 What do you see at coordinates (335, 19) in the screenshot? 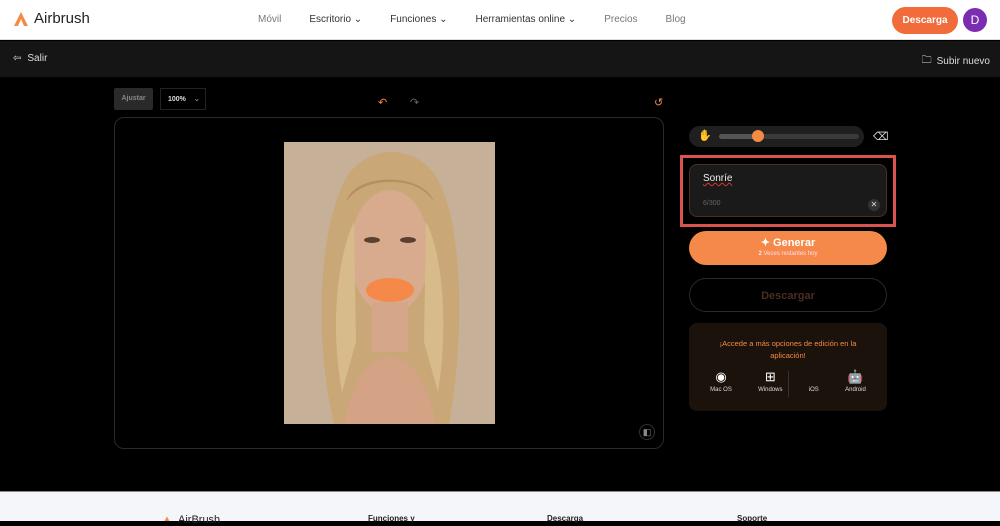
I see `nav-escritorio: Escritorio ⌄` at bounding box center [335, 19].